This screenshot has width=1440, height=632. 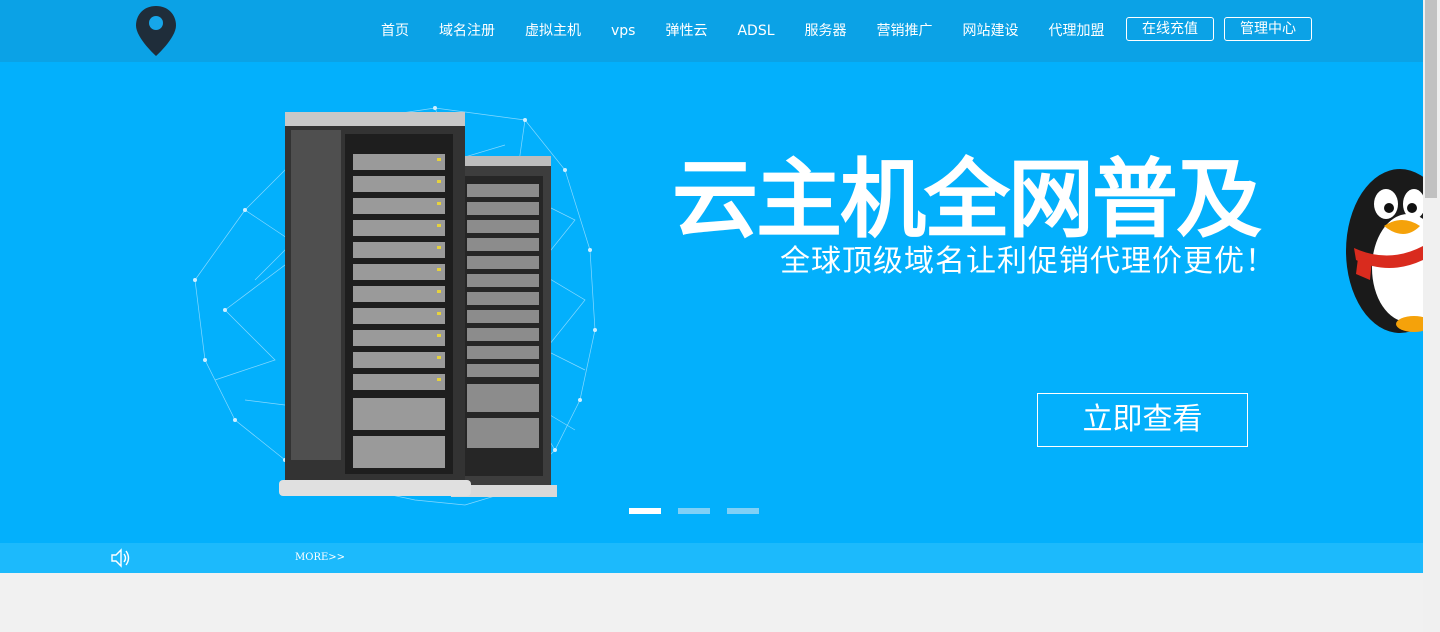 I want to click on slide-indicators, so click(x=694, y=511).